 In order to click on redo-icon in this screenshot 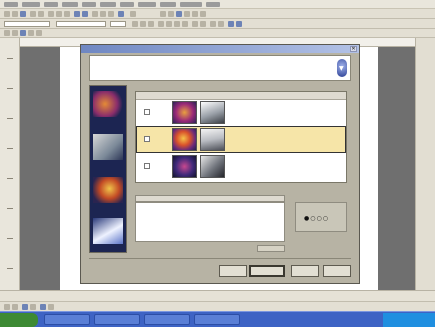, I will do `click(85, 14)`.